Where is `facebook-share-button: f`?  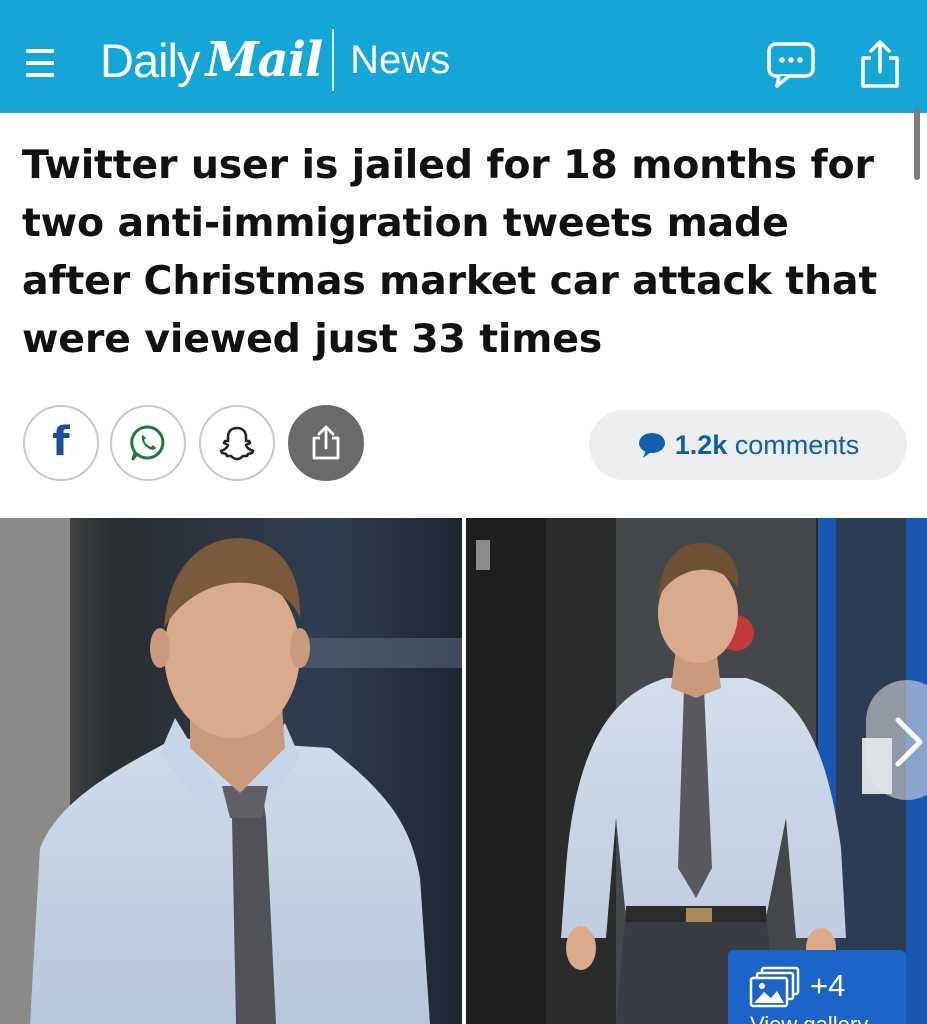 facebook-share-button: f is located at coordinates (61, 443).